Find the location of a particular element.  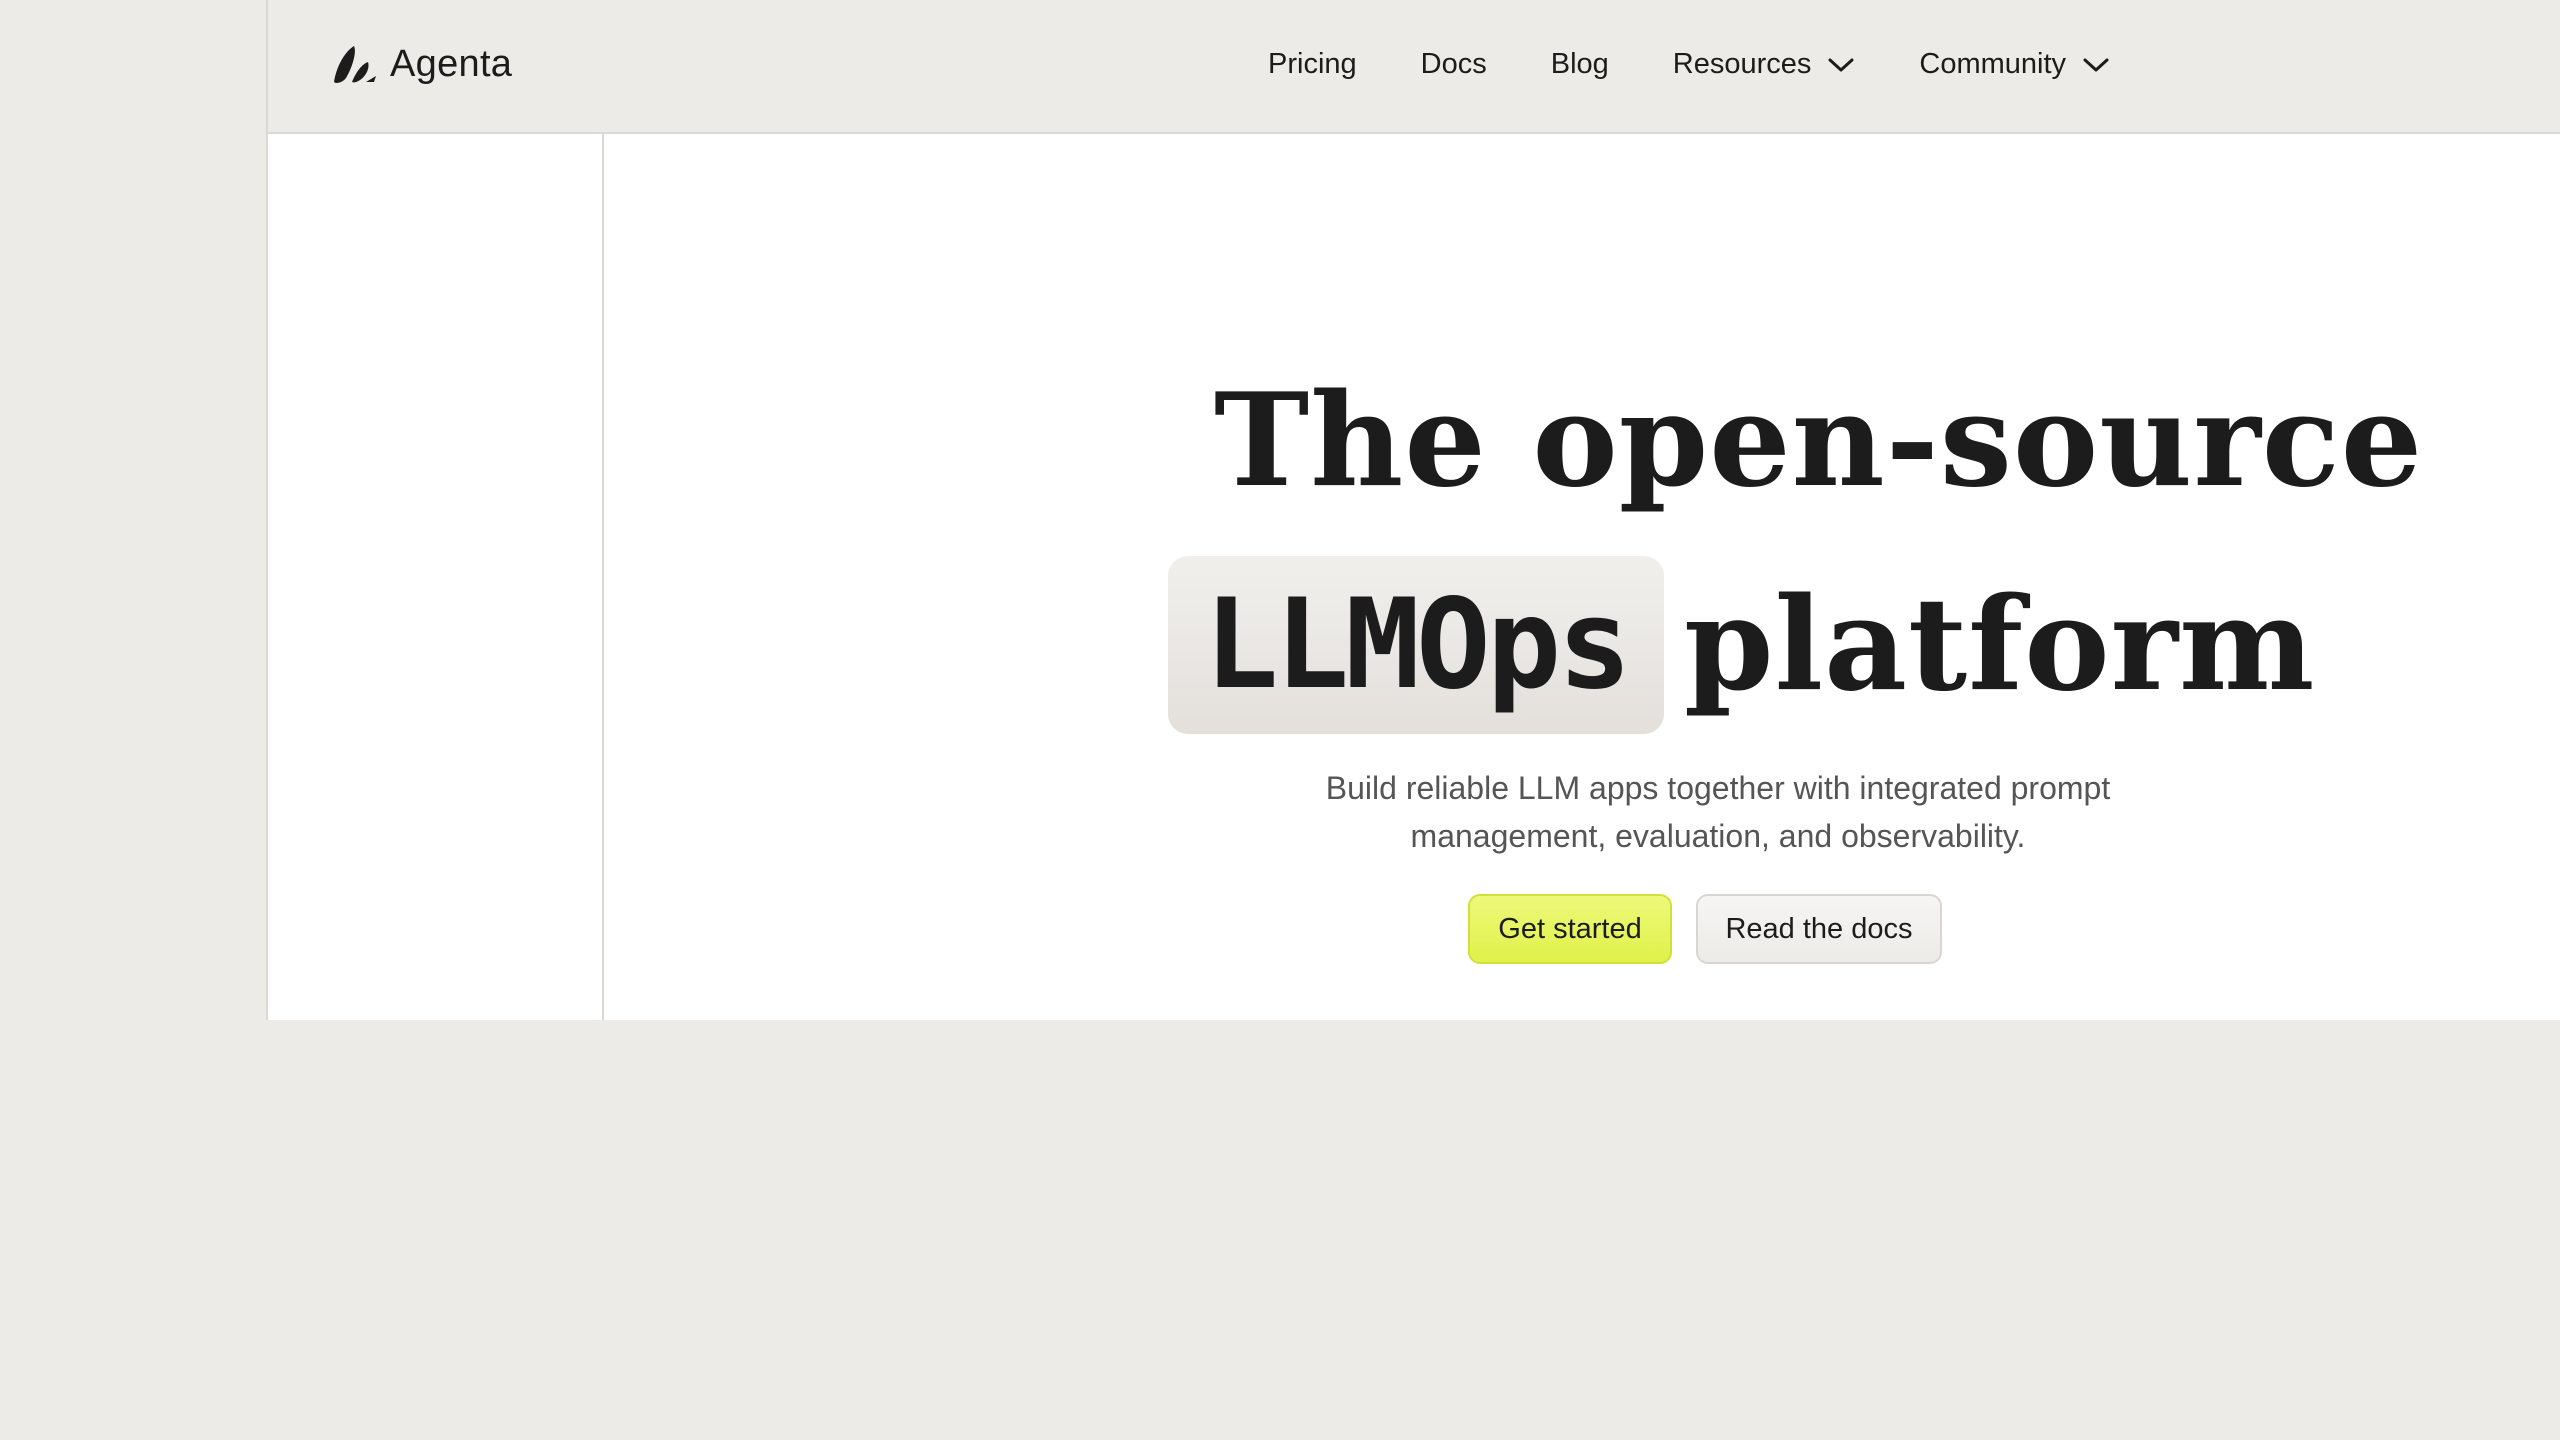

nav-community-dropdown: Community is located at coordinates (2014, 64).